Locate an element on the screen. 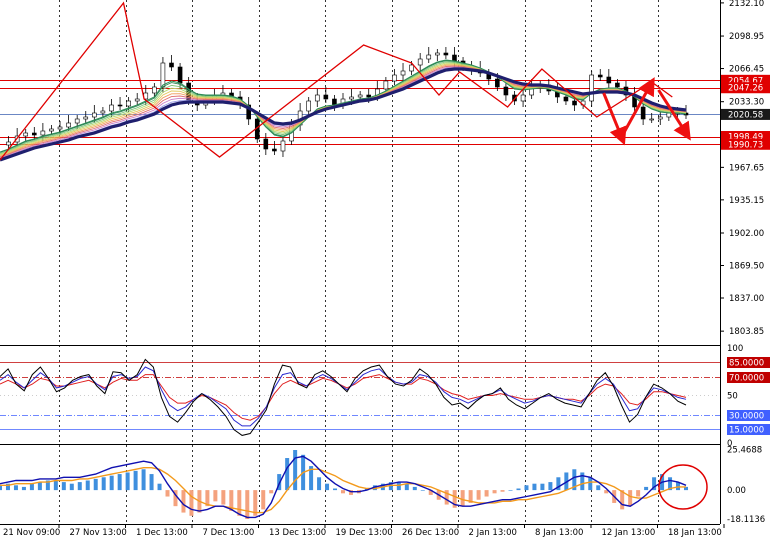  oscillator-level-tag-text: 85.0000 is located at coordinates (746, 364).